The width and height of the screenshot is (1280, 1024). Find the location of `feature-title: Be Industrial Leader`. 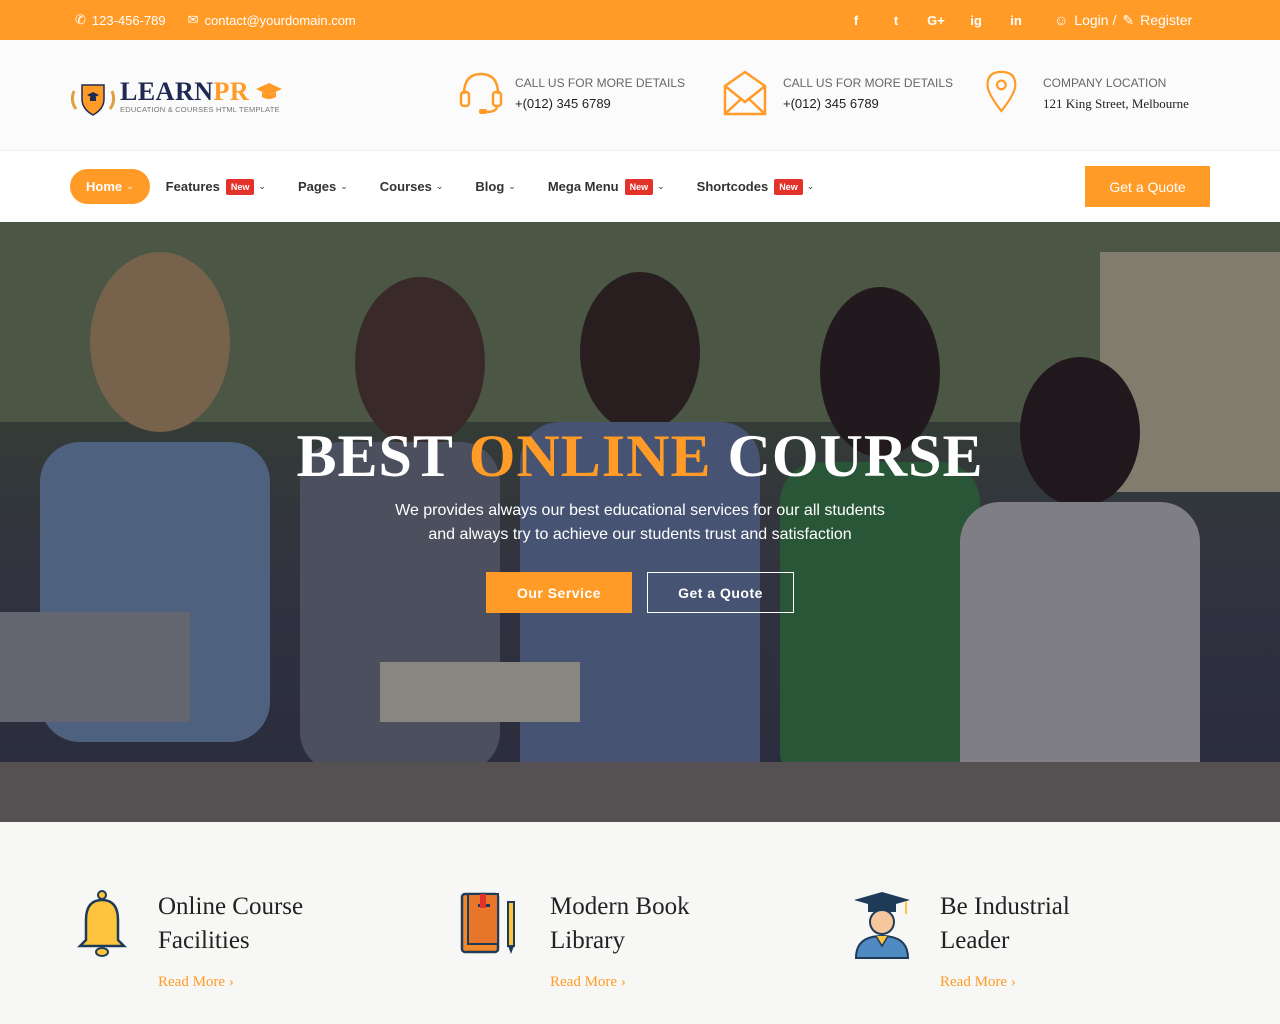

feature-title: Be Industrial Leader is located at coordinates (1065, 924).